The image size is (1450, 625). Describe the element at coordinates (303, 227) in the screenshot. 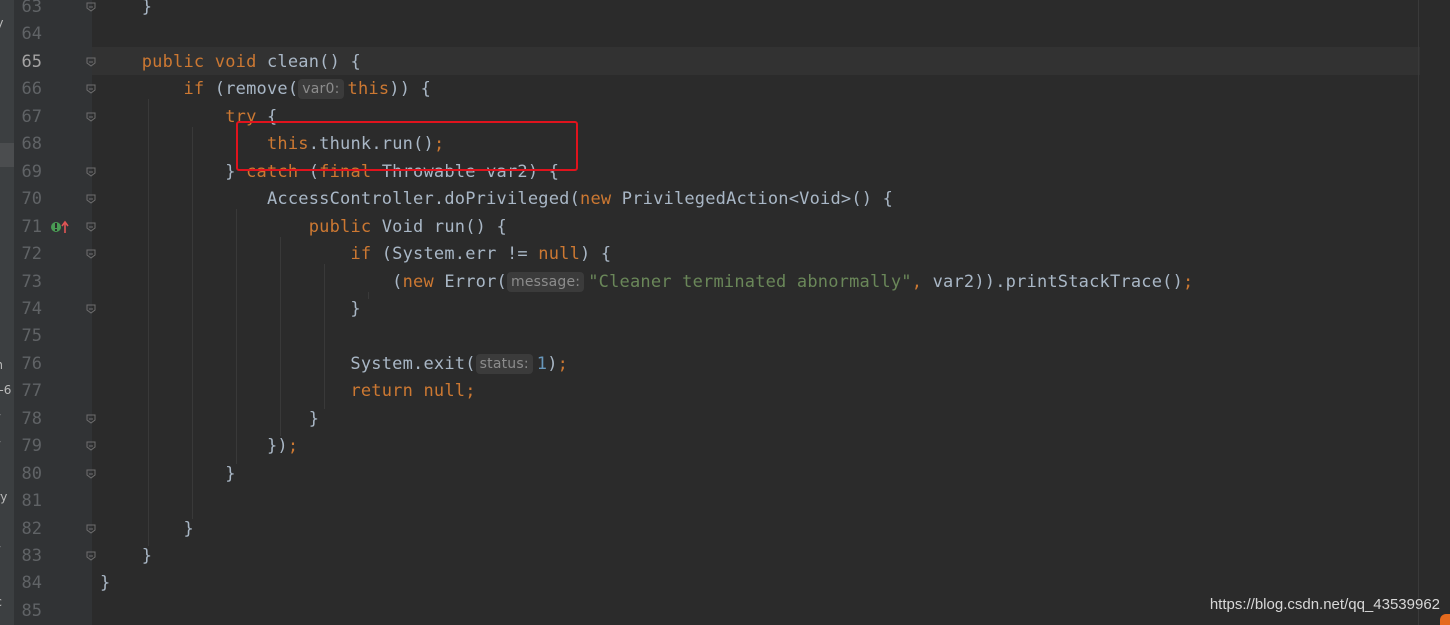

I see `code-line: public Void run() {` at that location.